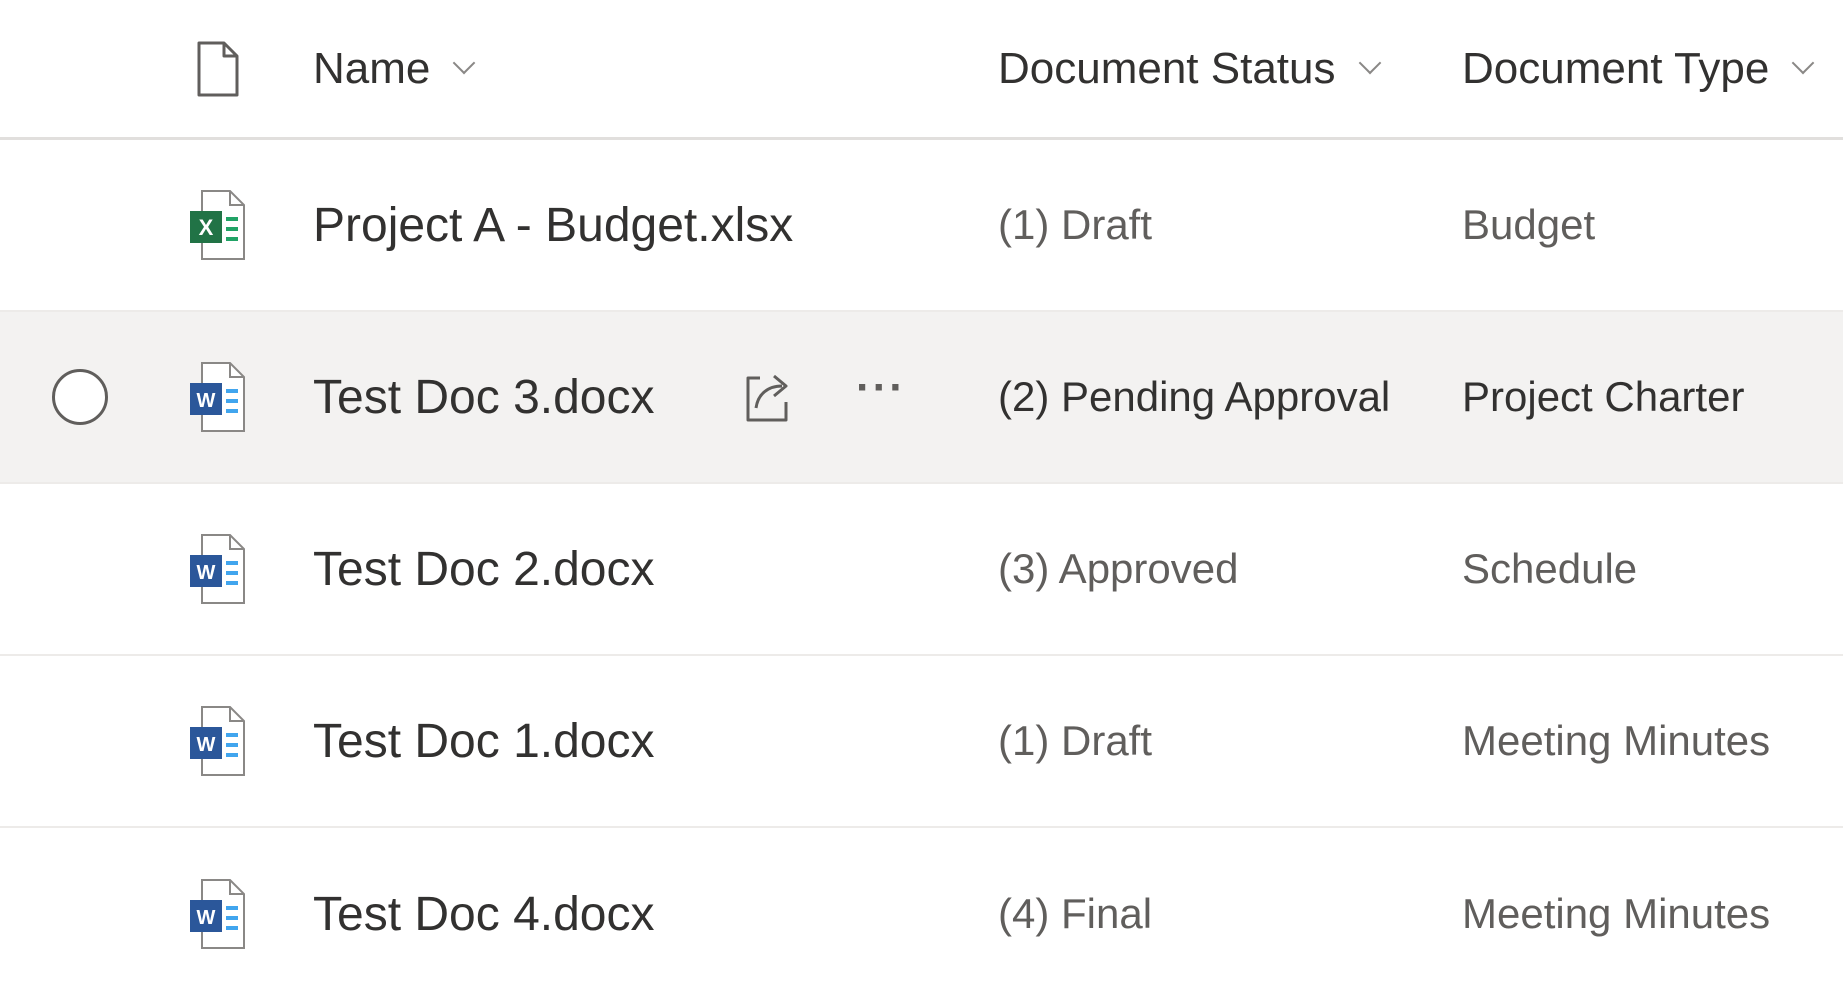  What do you see at coordinates (1603, 396) in the screenshot?
I see `type-value: Project Charter` at bounding box center [1603, 396].